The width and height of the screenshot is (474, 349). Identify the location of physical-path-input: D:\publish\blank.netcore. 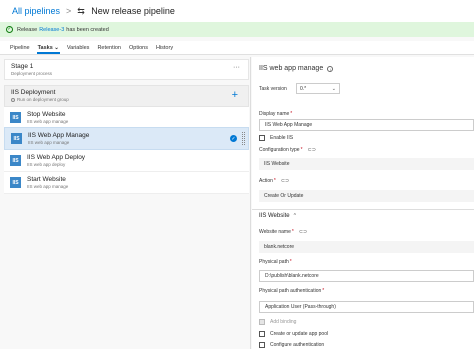
(366, 276).